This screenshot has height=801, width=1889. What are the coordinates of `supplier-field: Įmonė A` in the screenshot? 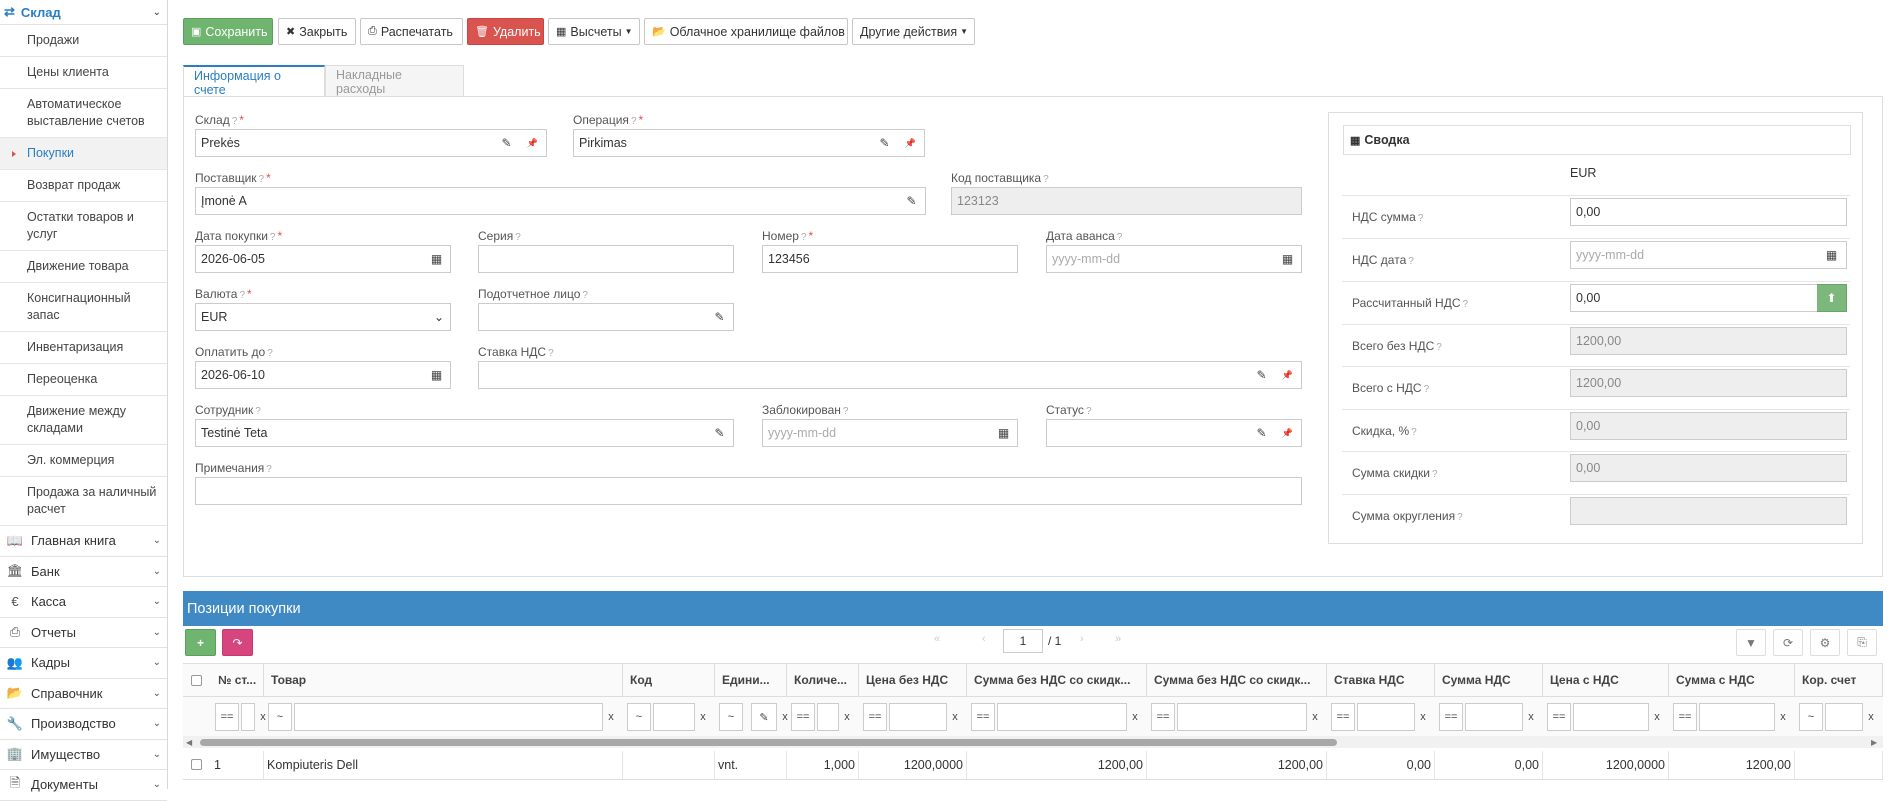 It's located at (547, 201).